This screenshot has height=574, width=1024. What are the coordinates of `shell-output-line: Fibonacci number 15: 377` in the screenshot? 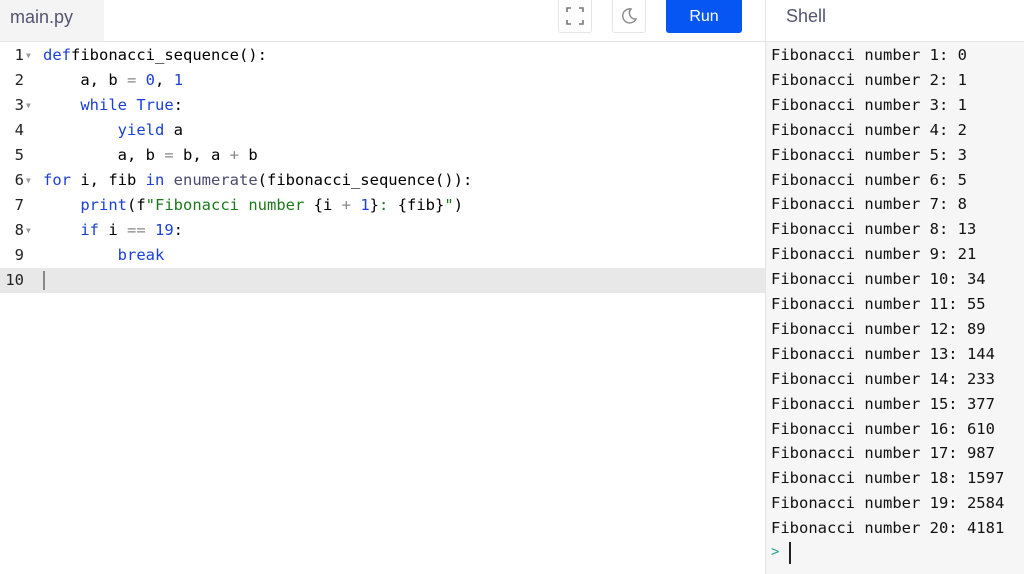 It's located at (883, 403).